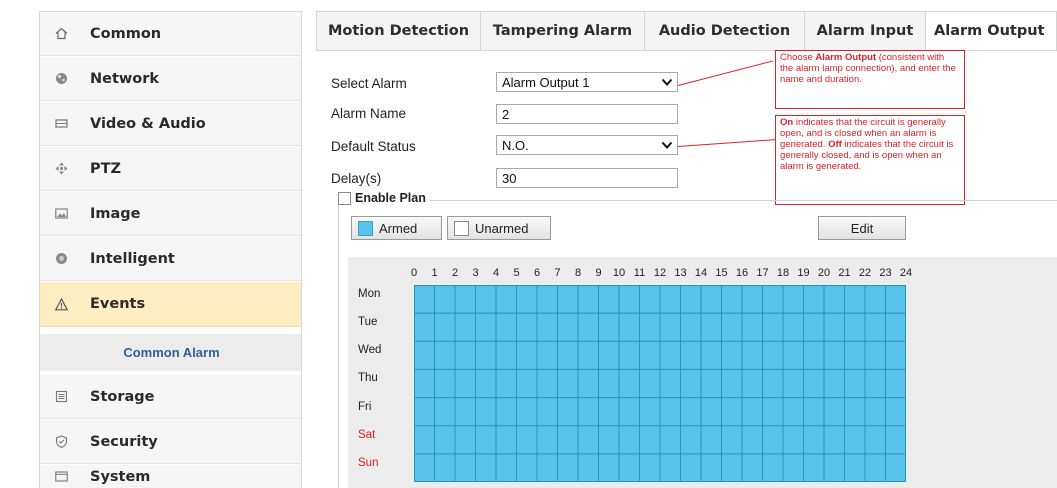 This screenshot has width=1057, height=488. I want to click on hour-label: 21, so click(844, 273).